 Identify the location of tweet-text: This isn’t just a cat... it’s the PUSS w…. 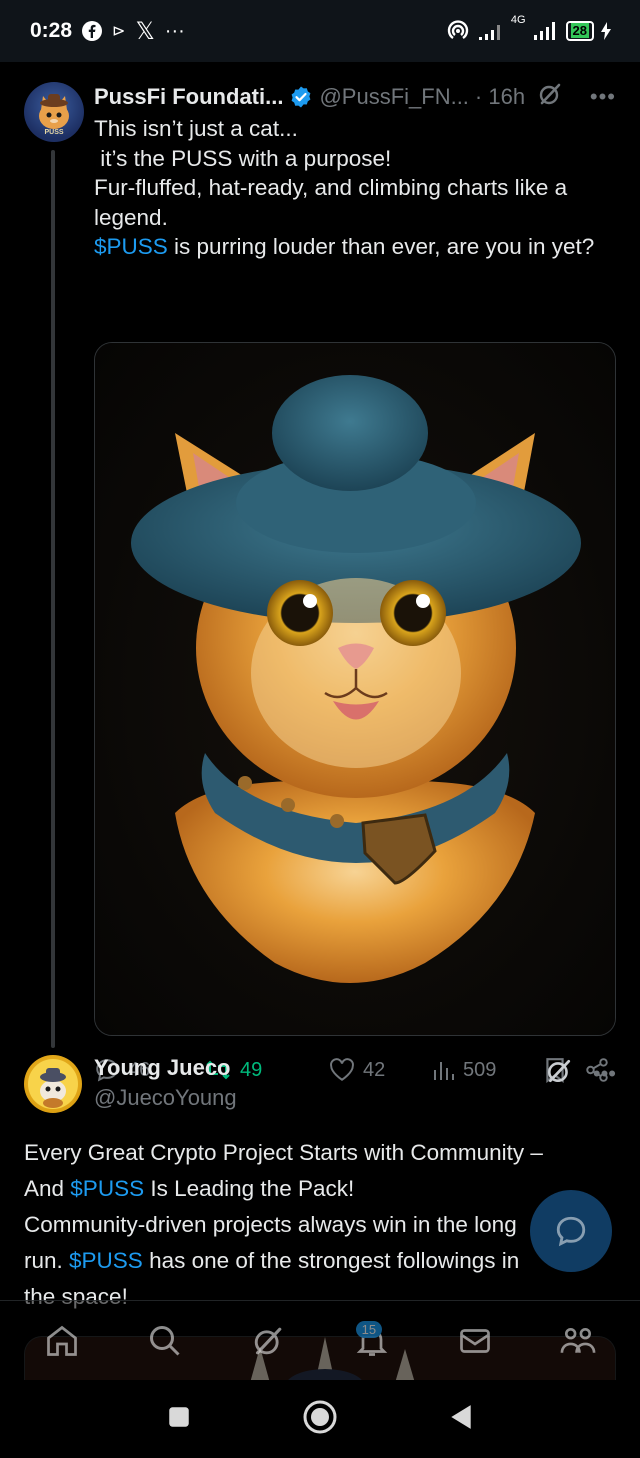
(355, 188).